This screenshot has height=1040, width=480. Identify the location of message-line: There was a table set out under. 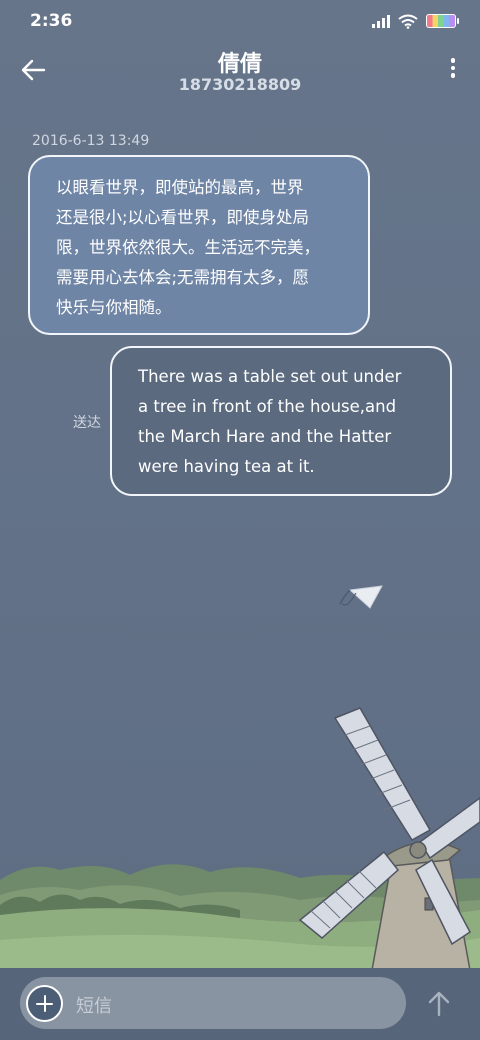
(270, 376).